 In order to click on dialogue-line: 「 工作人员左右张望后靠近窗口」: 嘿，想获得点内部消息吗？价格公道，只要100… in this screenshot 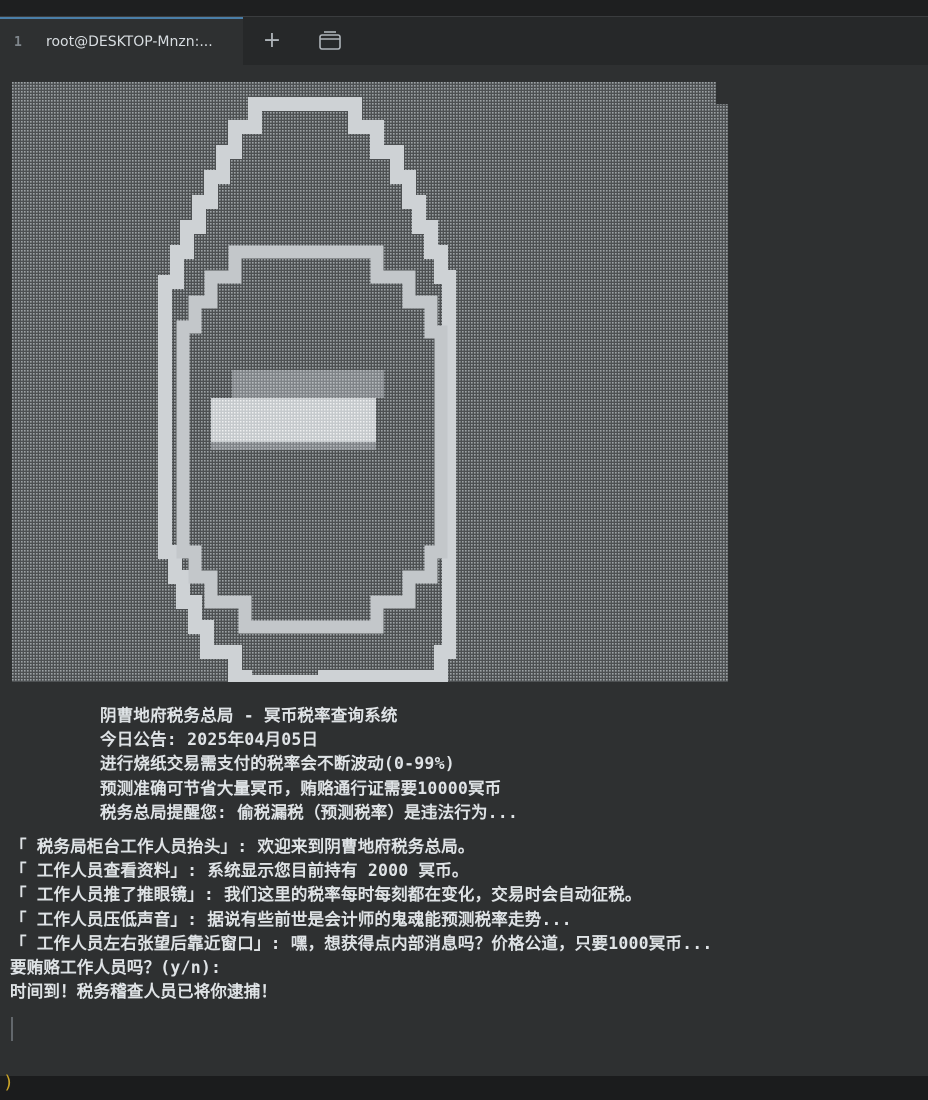, I will do `click(361, 943)`.